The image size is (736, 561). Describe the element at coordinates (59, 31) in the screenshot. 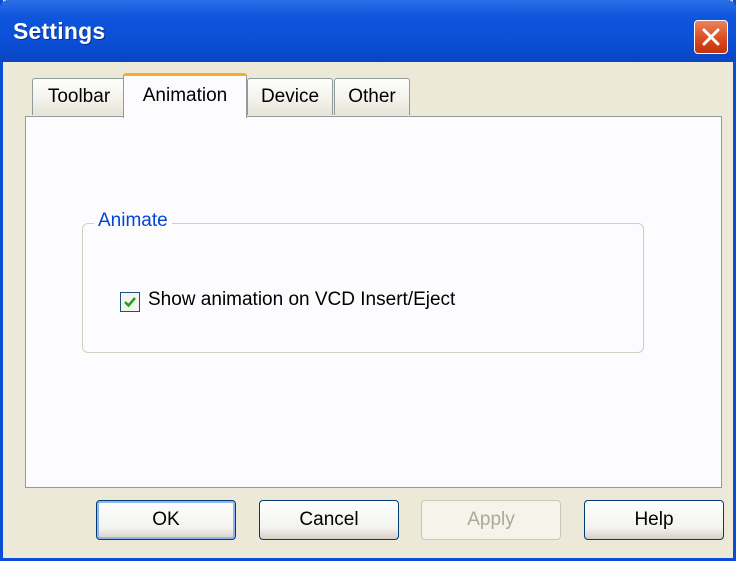

I see `window-title: Settings` at that location.